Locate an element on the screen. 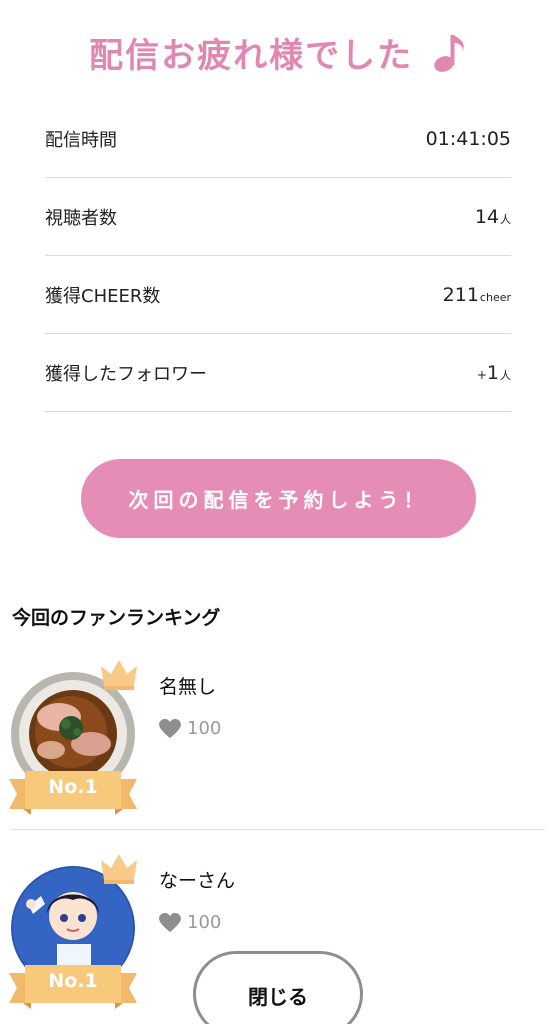 This screenshot has height=1024, width=556. stat-value: 14人 is located at coordinates (492, 216).